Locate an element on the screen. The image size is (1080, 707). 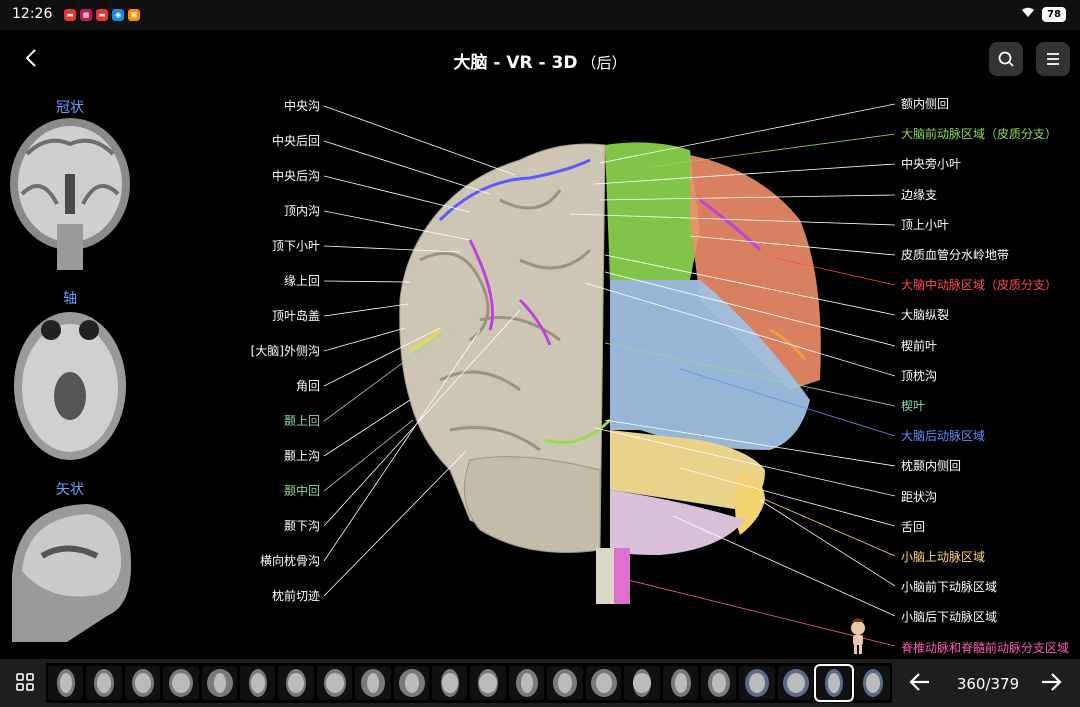
anatomy-label-right: 大脑中动脉区域（皮质分支） is located at coordinates (979, 285).